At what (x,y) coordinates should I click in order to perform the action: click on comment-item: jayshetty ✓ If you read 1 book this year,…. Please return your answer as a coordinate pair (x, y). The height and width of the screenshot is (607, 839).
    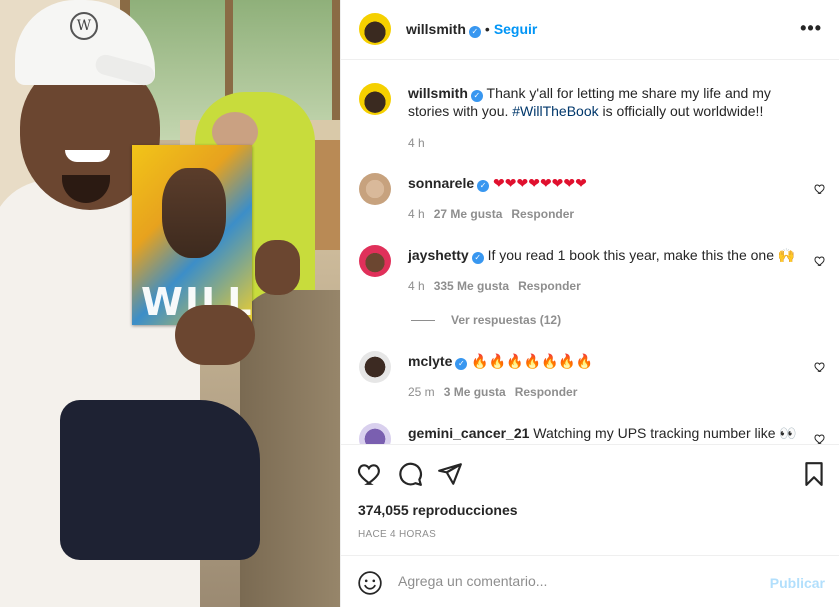
    Looking at the image, I should click on (590, 290).